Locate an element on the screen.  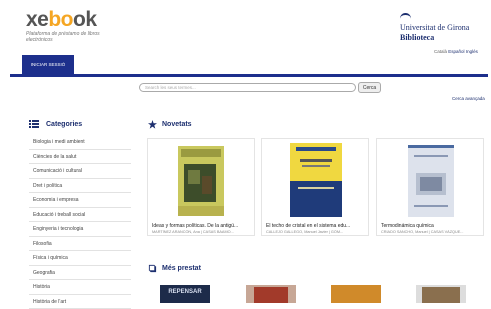
university-seal-icon is located at coordinates (405, 18).